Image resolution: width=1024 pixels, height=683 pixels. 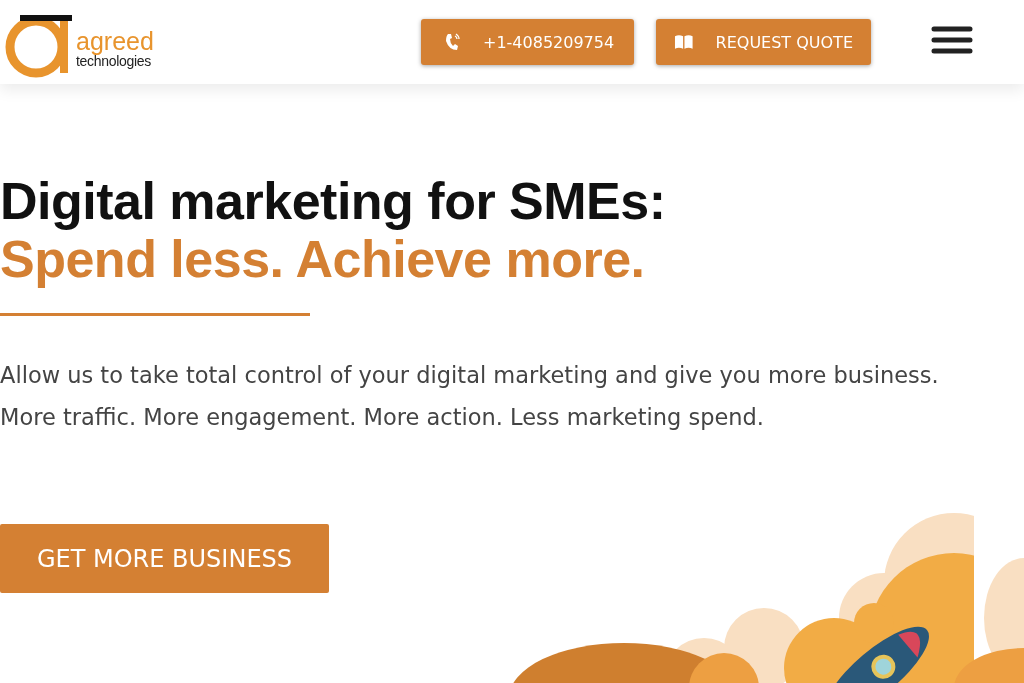 I want to click on logo-wordmark: agreed, so click(x=115, y=41).